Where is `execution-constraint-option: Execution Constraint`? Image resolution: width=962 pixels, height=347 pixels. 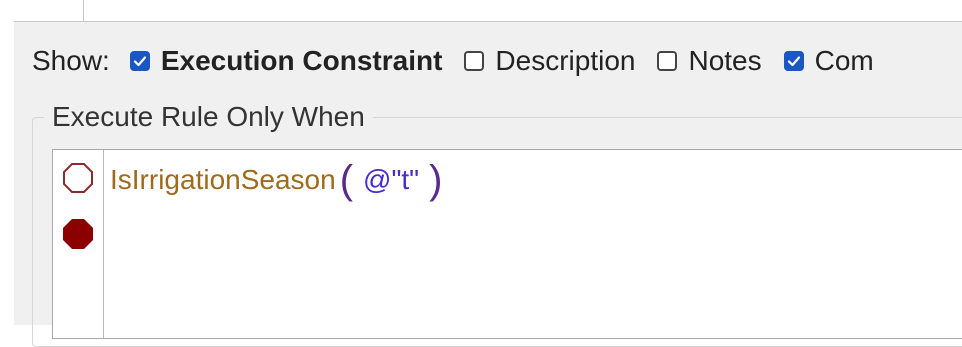
execution-constraint-option: Execution Constraint is located at coordinates (286, 61).